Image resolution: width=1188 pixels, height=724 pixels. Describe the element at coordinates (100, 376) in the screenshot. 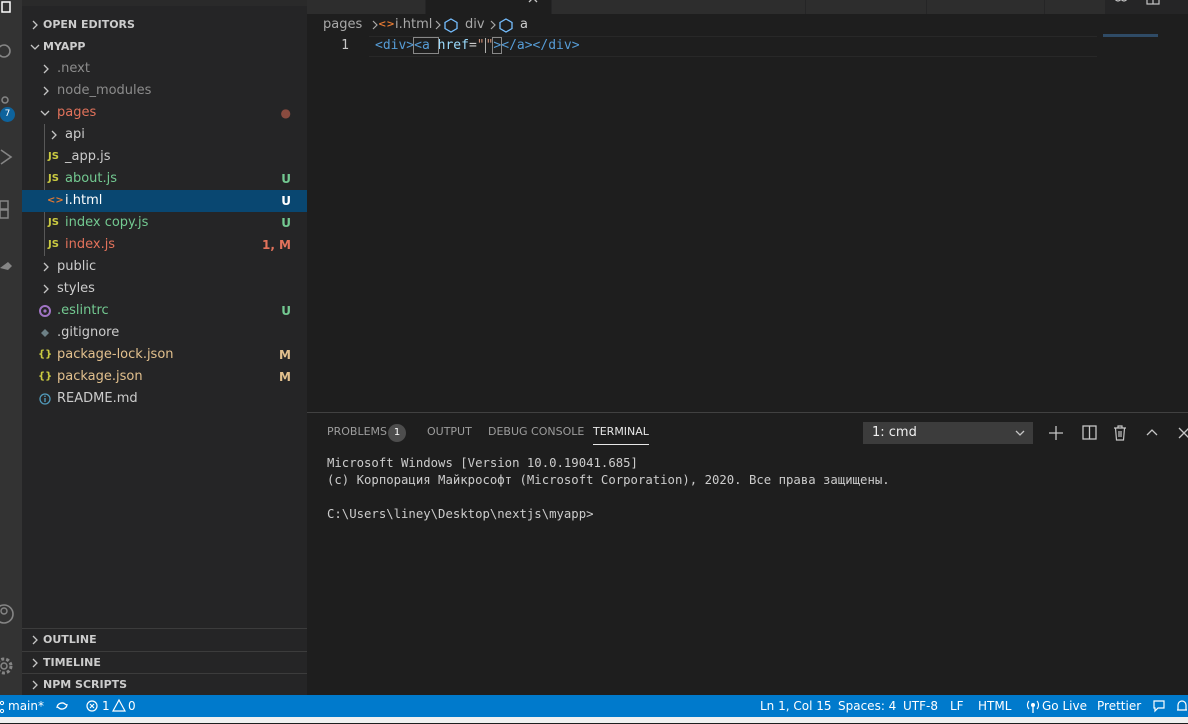

I see `tree-item-label: package.json` at that location.